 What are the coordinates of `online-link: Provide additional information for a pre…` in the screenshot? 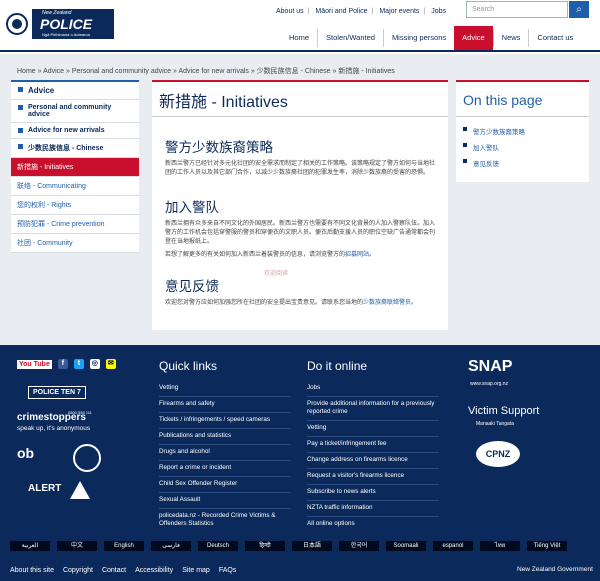 It's located at (373, 409).